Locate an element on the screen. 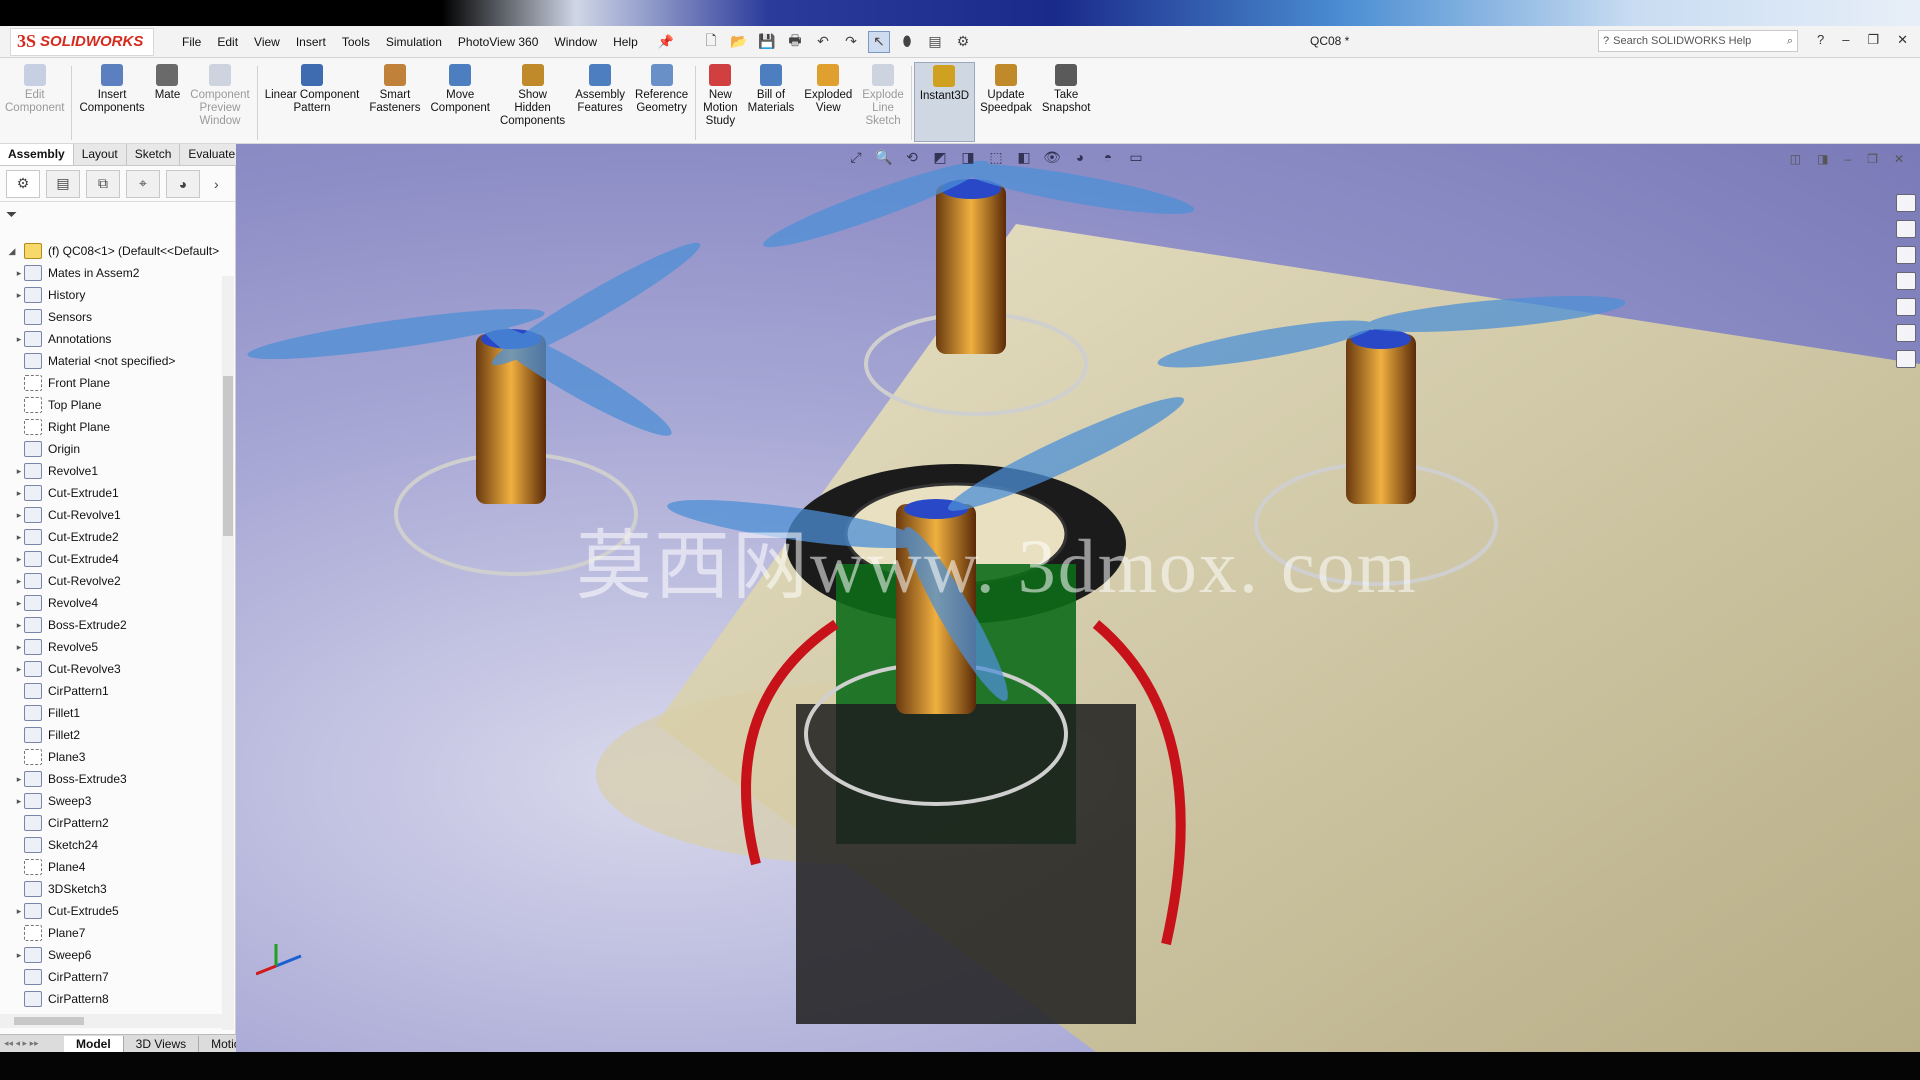 The height and width of the screenshot is (1080, 1920). move-component-button: Move Component is located at coordinates (460, 88).